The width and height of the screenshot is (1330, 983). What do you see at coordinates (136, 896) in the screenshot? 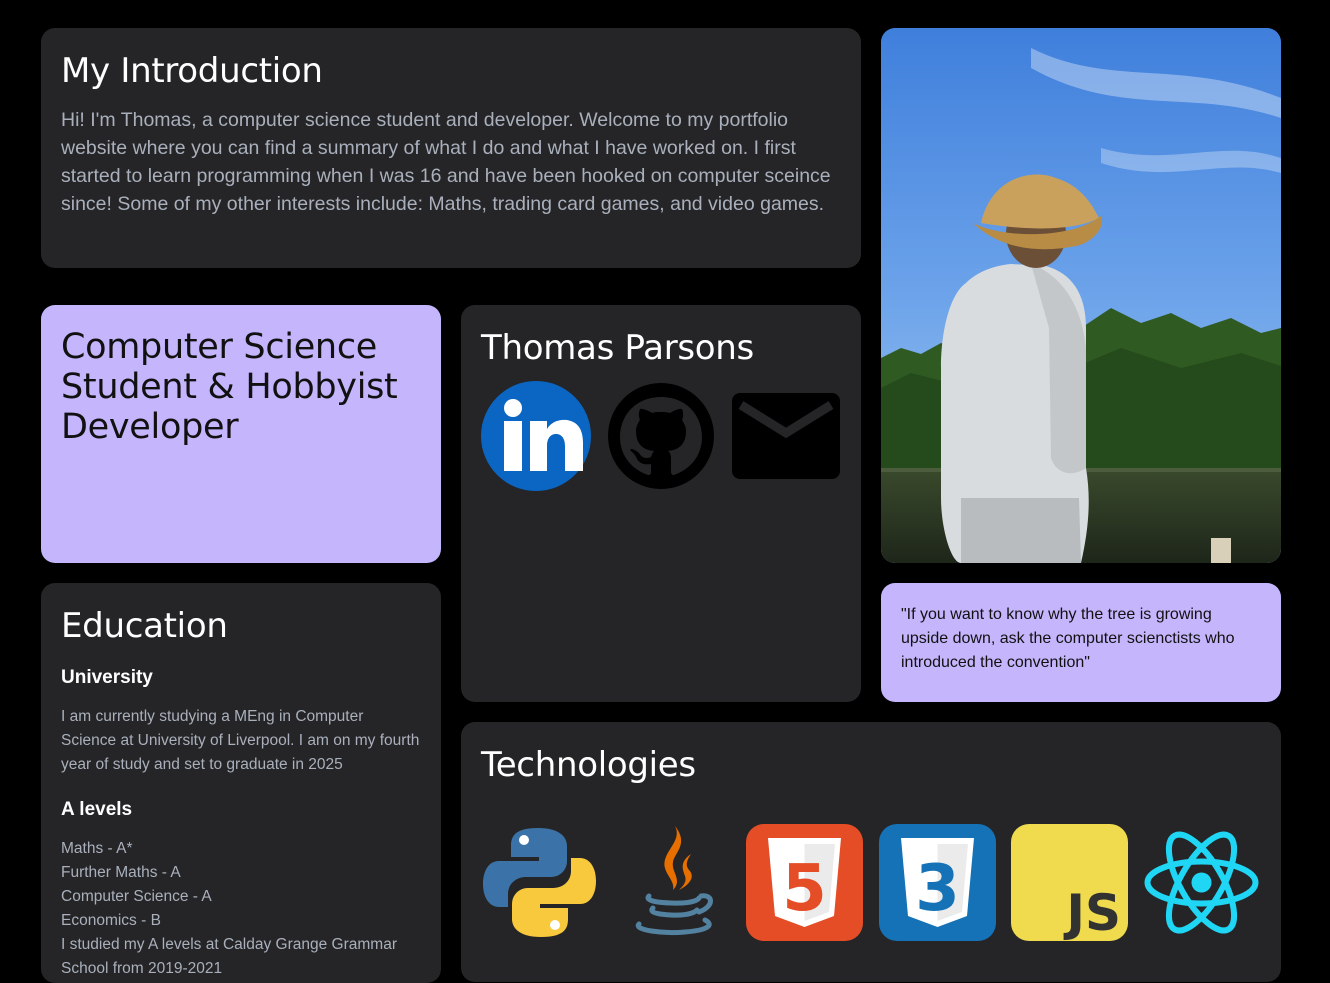
I see `list-item: Computer Science - A` at bounding box center [136, 896].